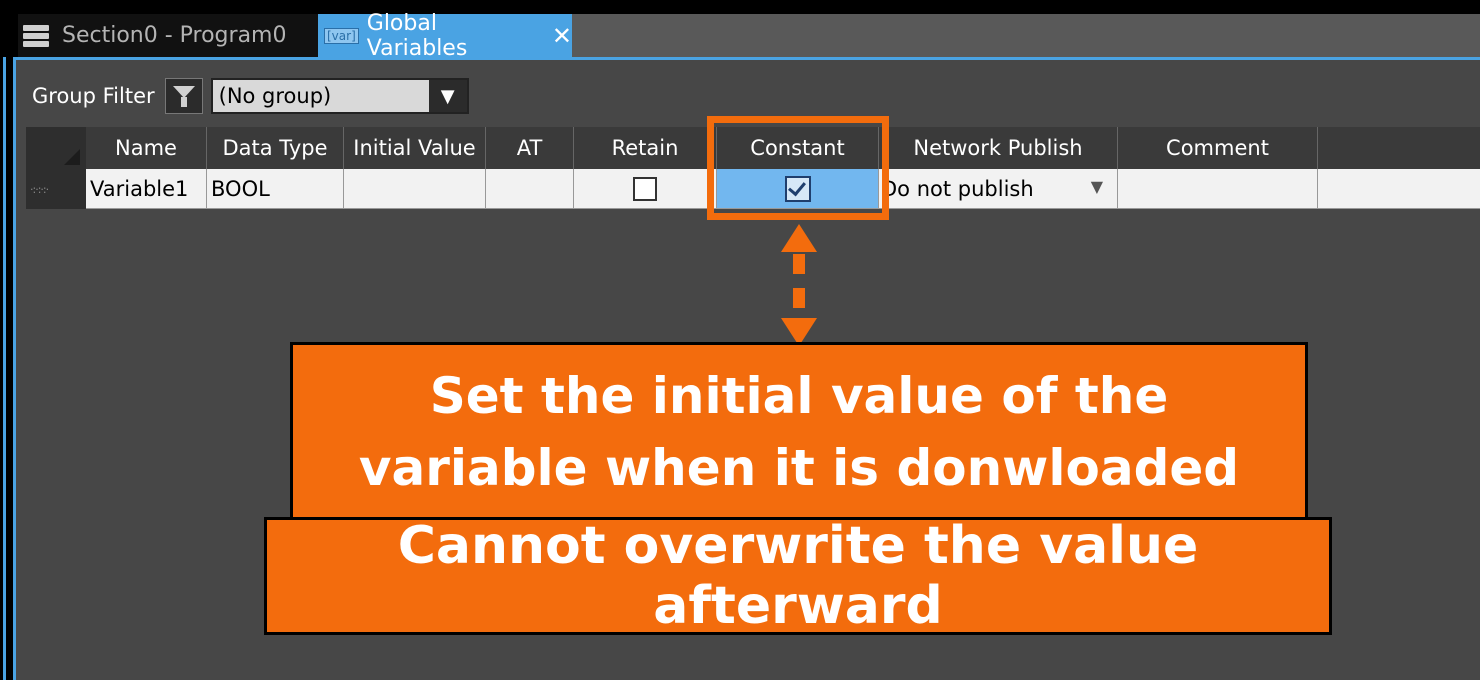 The width and height of the screenshot is (1480, 680). Describe the element at coordinates (957, 188) in the screenshot. I see `network-publish-value: Do not publish` at that location.